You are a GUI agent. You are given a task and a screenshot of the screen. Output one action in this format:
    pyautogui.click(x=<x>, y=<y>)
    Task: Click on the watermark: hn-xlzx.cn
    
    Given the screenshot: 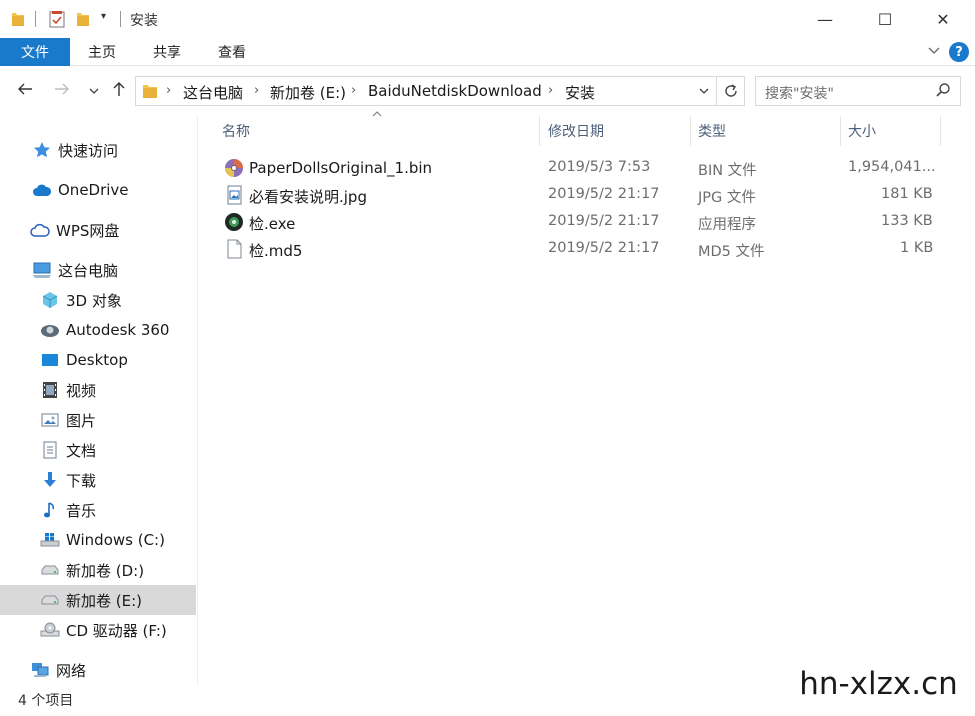 What is the action you would take?
    pyautogui.click(x=878, y=684)
    